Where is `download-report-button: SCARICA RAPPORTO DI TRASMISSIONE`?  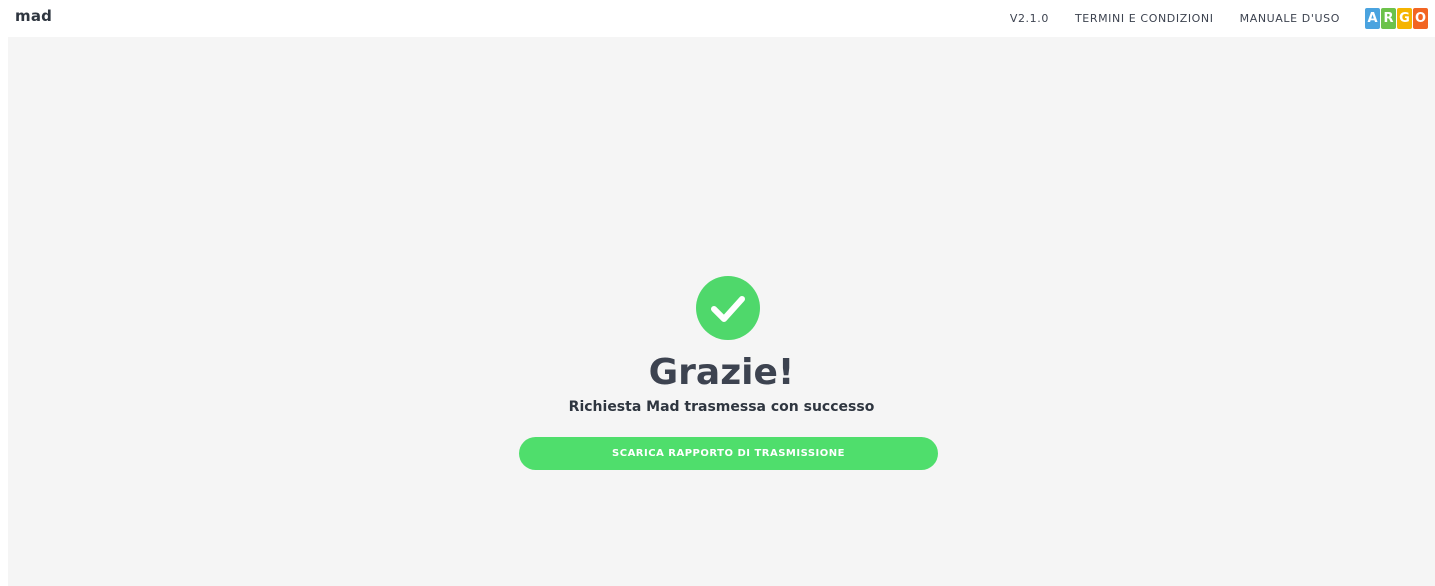
download-report-button: SCARICA RAPPORTO DI TRASMISSIONE is located at coordinates (728, 453).